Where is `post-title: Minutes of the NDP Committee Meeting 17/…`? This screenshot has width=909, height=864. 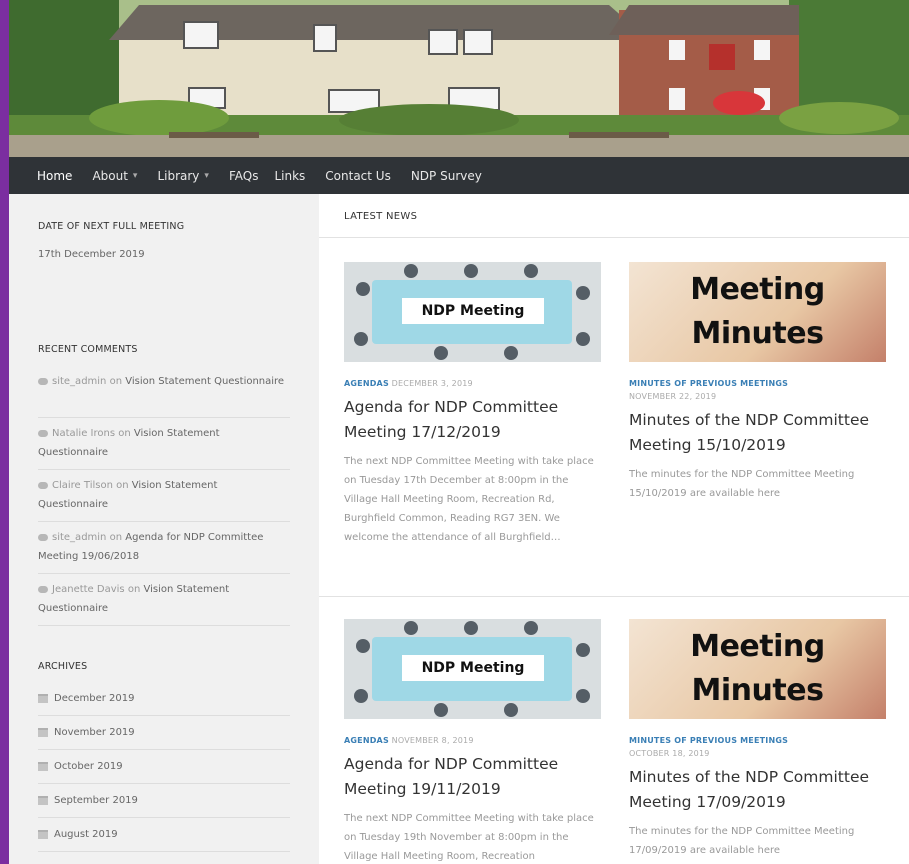
post-title: Minutes of the NDP Committee Meeting 17/… is located at coordinates (758, 790).